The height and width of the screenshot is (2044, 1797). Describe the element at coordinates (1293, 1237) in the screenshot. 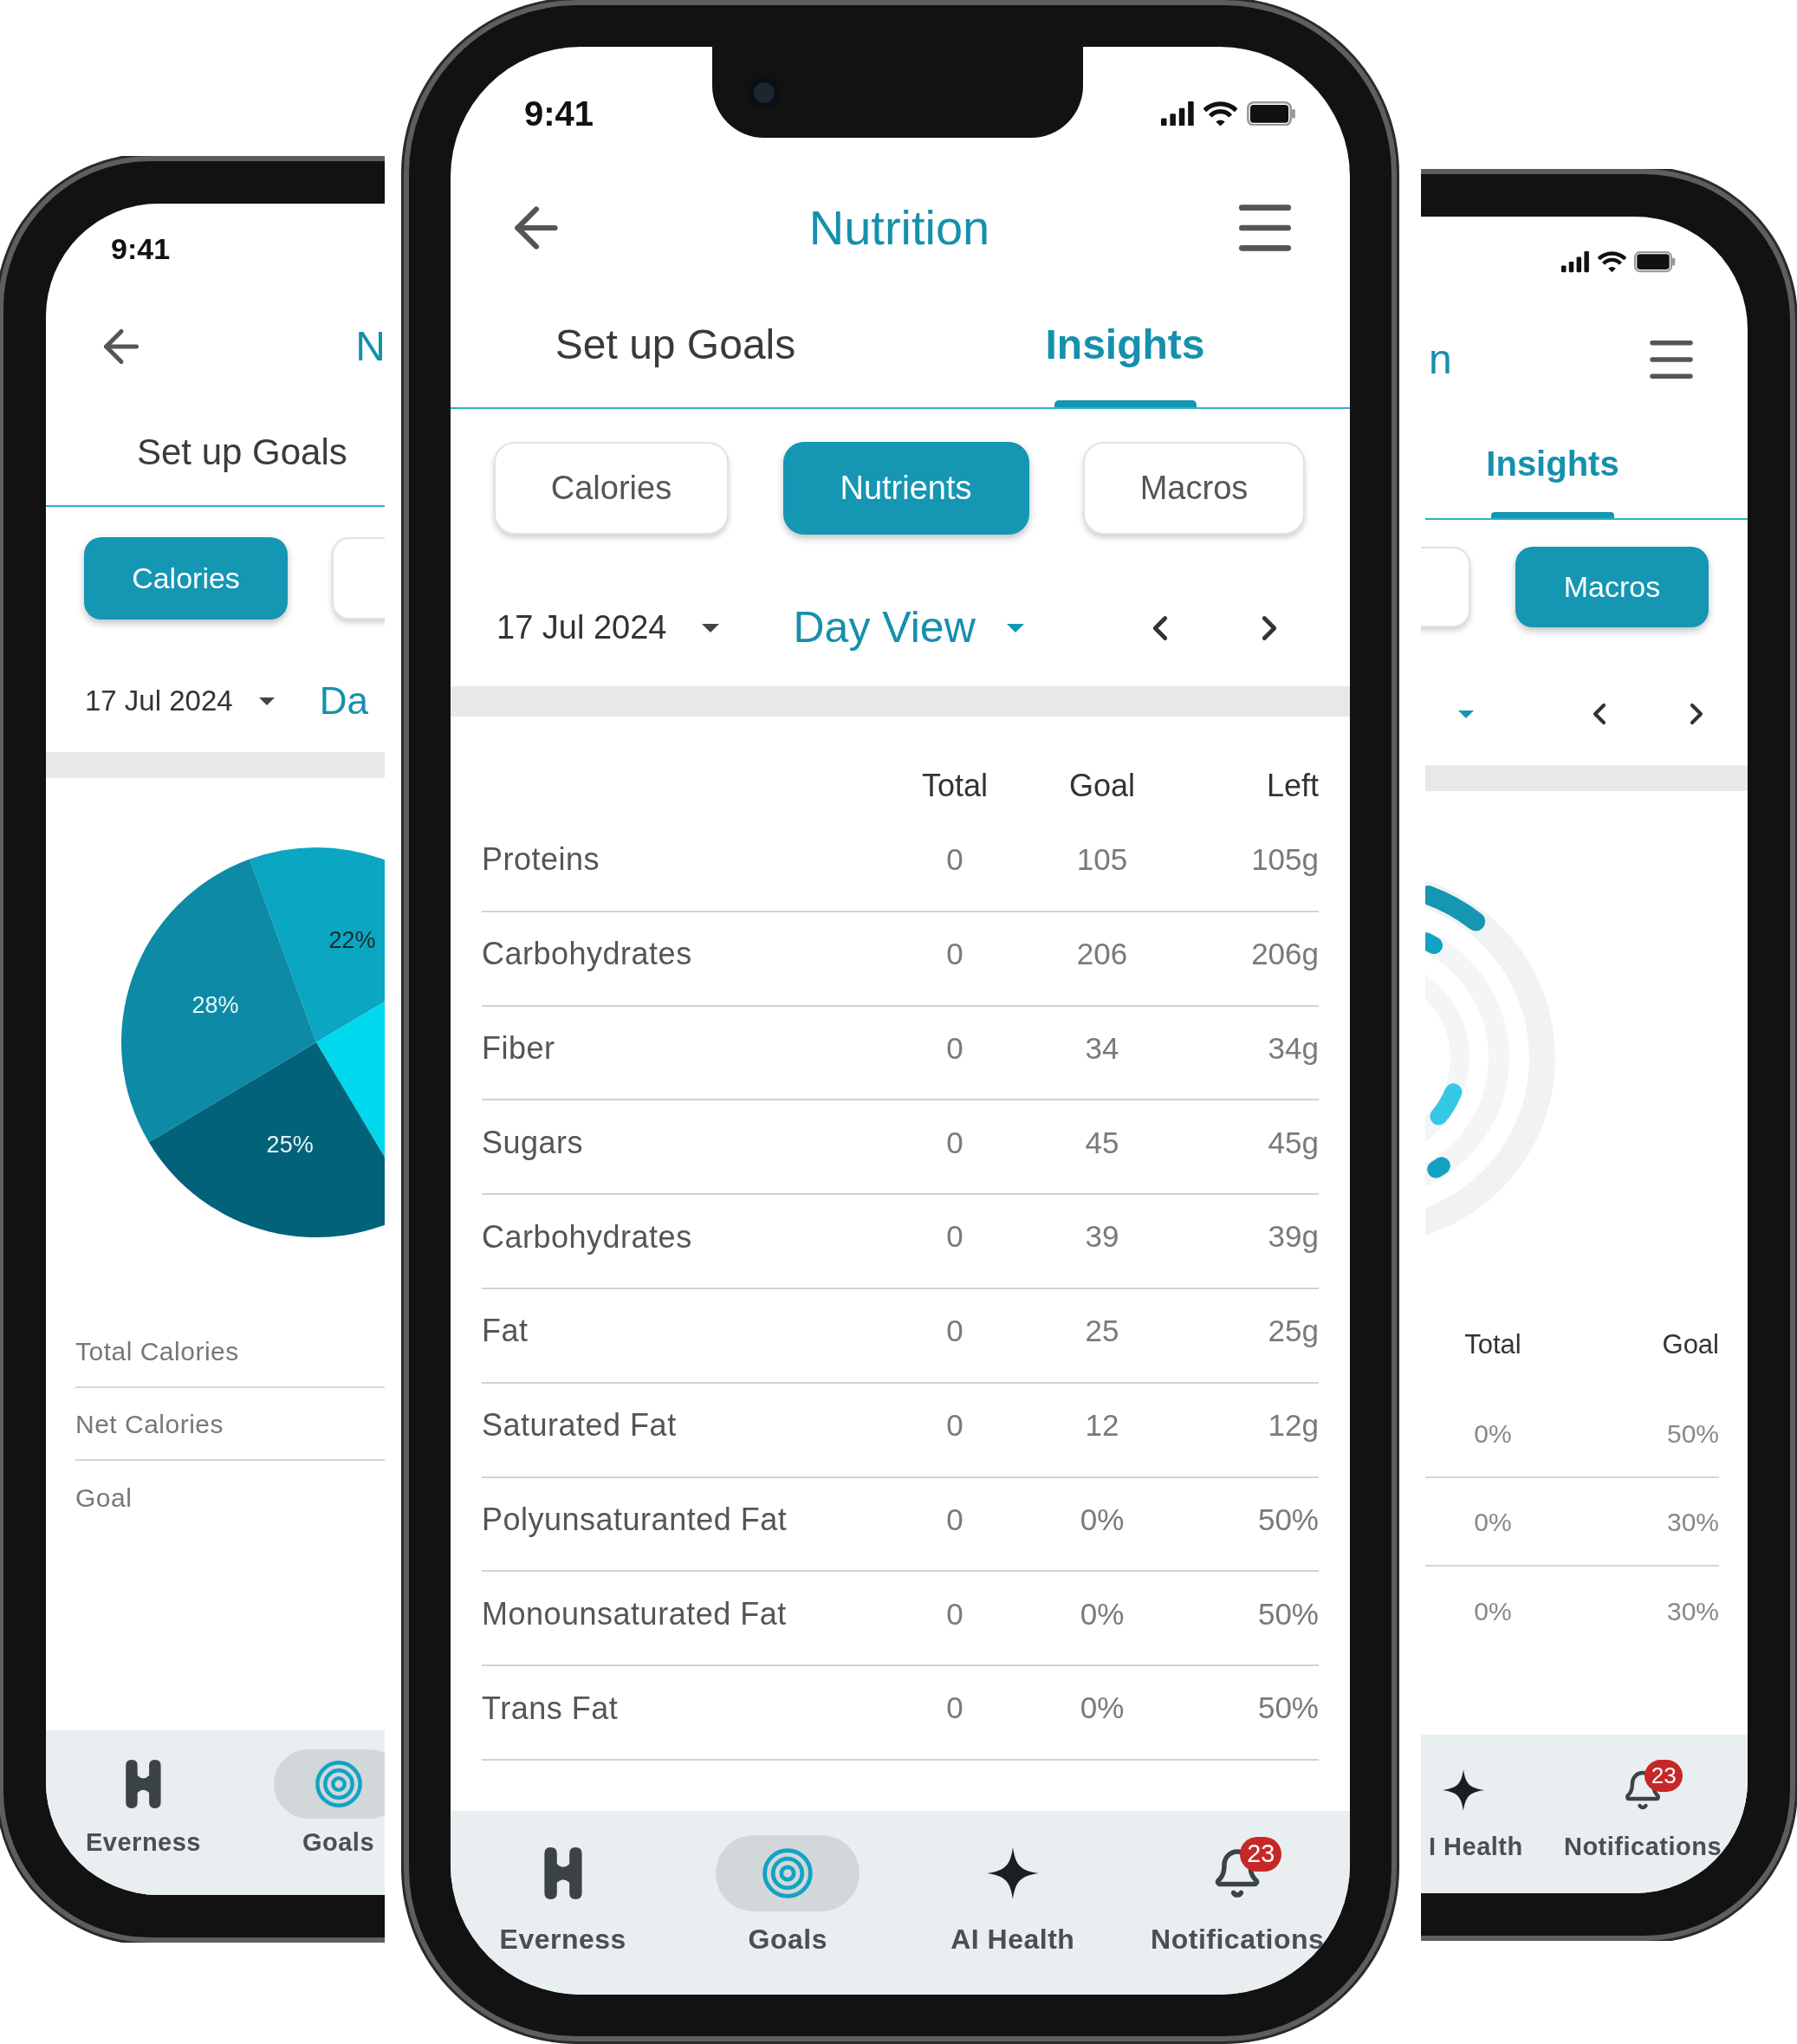

I see `table-cell-text: 39g` at that location.